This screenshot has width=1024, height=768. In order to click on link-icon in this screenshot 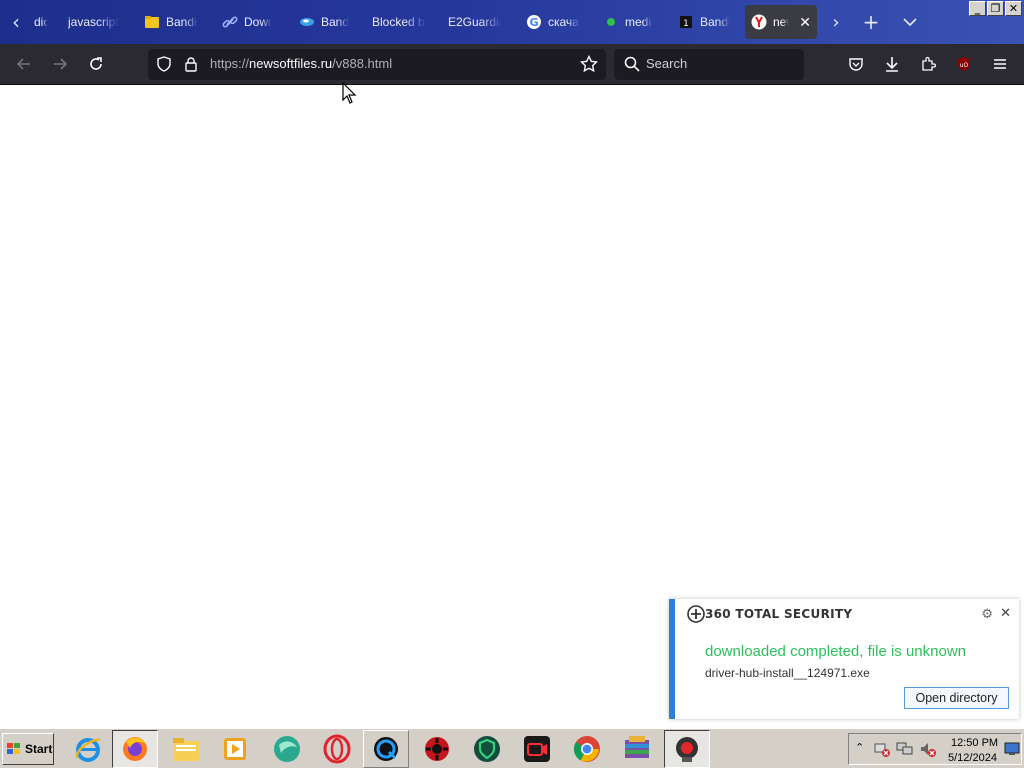, I will do `click(230, 22)`.